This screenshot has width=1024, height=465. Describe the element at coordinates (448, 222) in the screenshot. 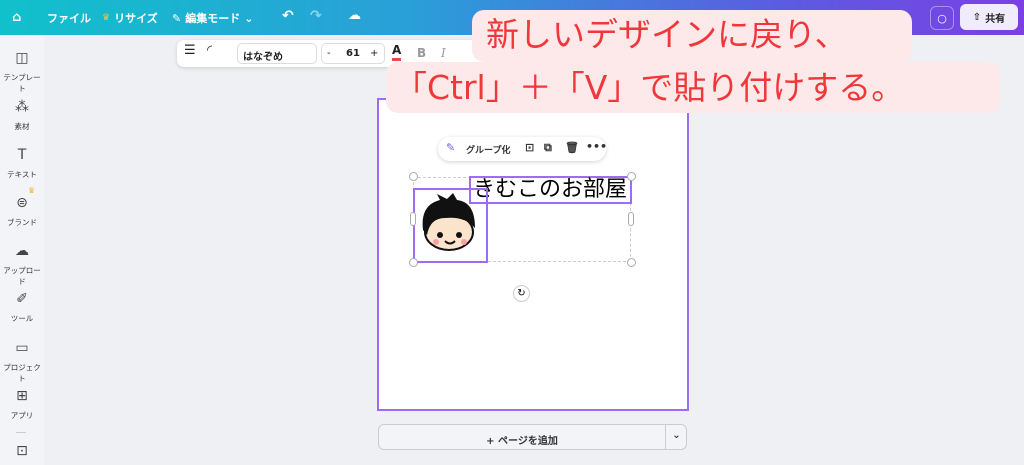

I see `character-face-illustration` at that location.